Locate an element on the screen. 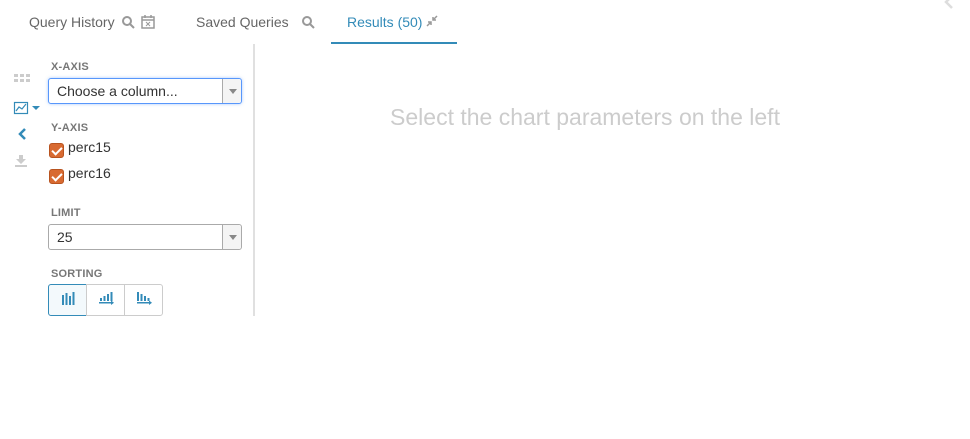  sorting-label: SORTING is located at coordinates (77, 274).